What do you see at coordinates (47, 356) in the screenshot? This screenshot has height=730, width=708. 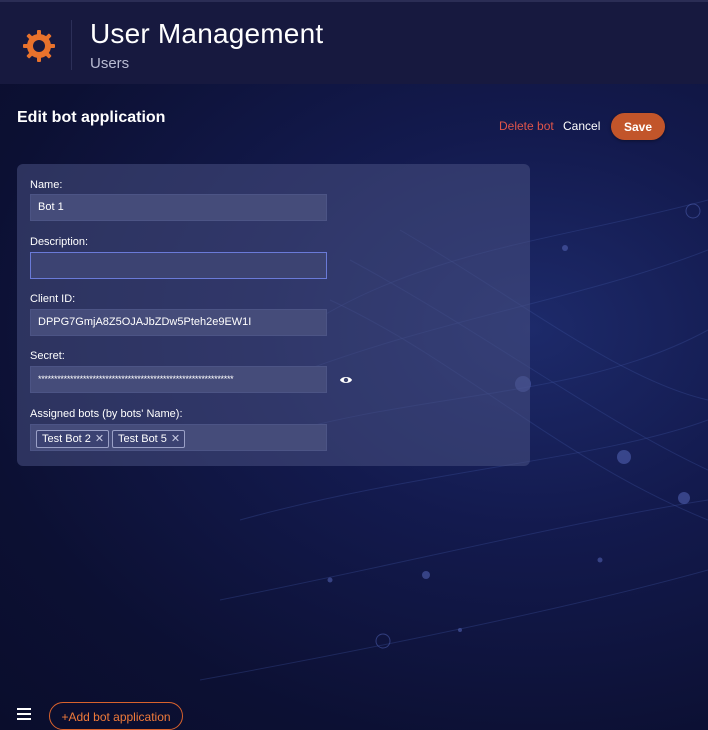 I see `secret-label: Secret:` at bounding box center [47, 356].